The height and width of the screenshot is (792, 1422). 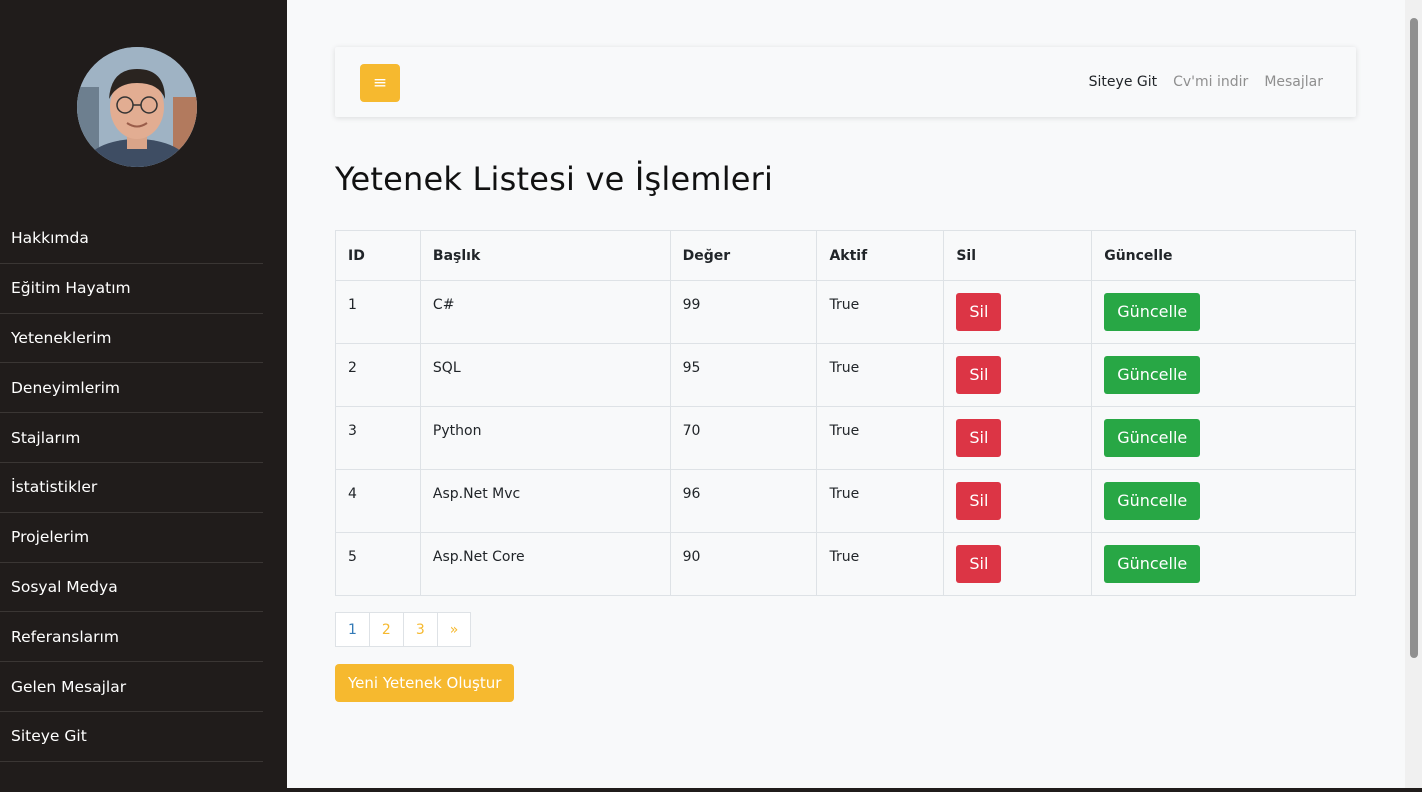 What do you see at coordinates (378, 501) in the screenshot?
I see `cell-id: 4` at bounding box center [378, 501].